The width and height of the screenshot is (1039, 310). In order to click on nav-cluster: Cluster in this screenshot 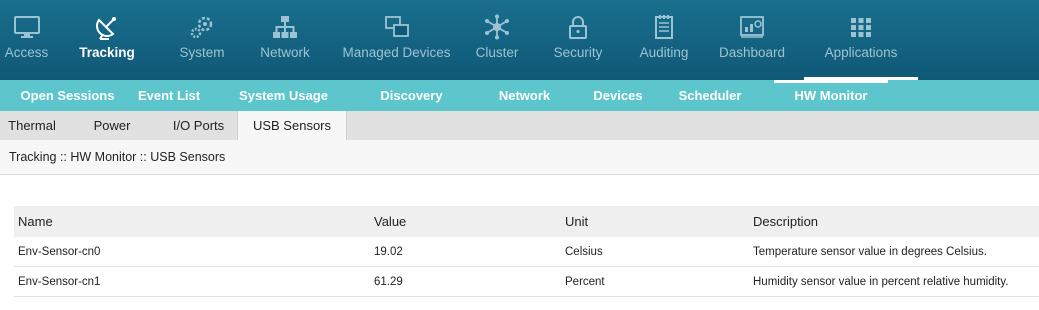, I will do `click(497, 40)`.